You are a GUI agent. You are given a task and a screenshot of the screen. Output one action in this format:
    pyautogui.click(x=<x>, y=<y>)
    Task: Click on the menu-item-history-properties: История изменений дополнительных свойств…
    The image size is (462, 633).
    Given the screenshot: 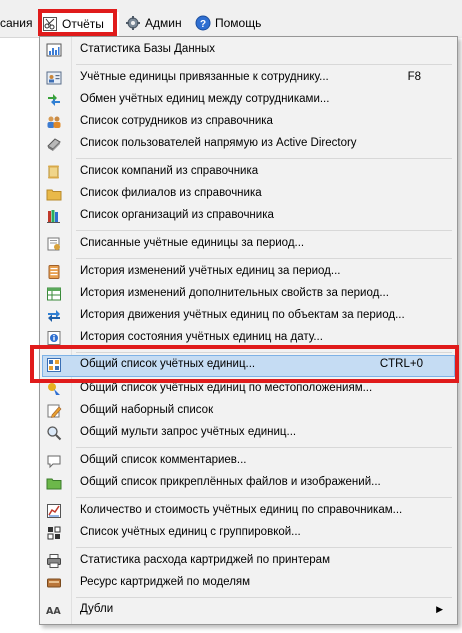 What is the action you would take?
    pyautogui.click(x=248, y=294)
    